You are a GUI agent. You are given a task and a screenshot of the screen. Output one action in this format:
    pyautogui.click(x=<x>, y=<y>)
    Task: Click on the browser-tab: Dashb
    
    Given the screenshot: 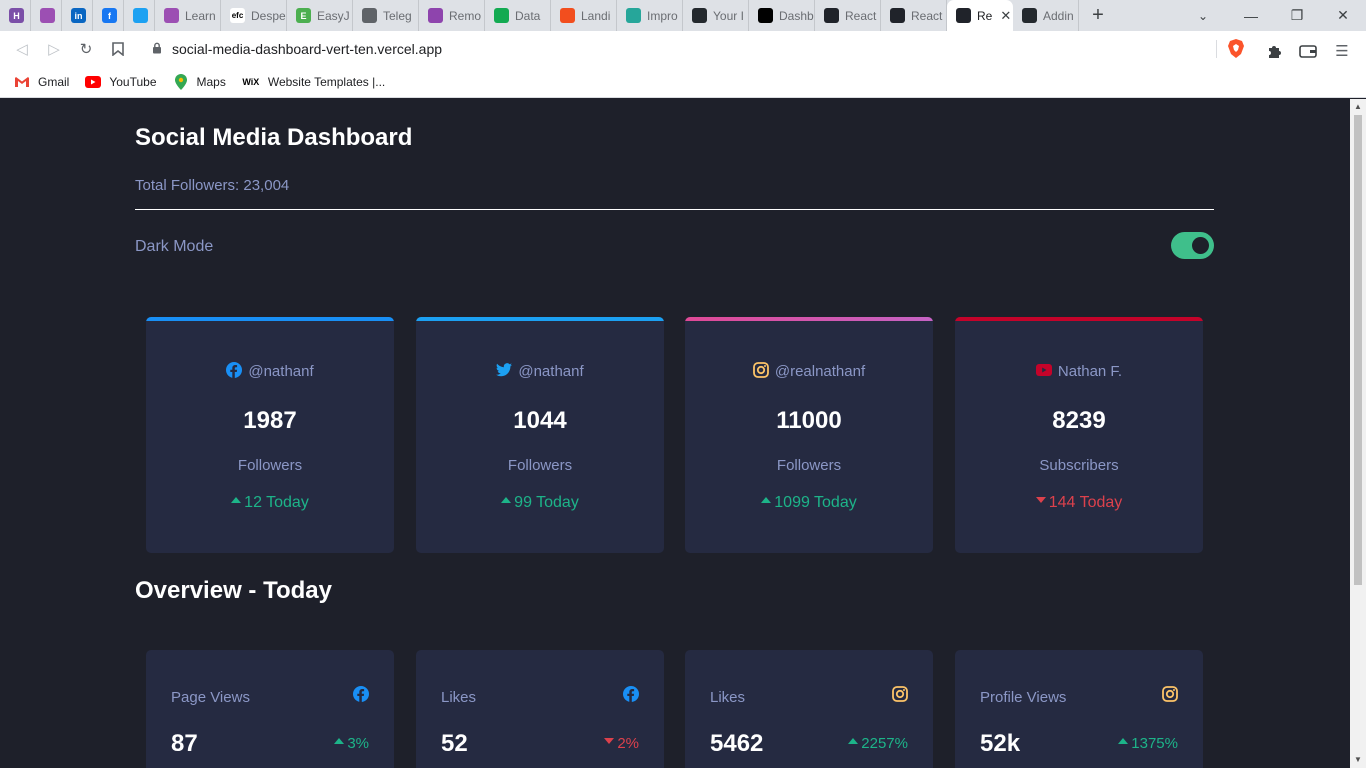 What is the action you would take?
    pyautogui.click(x=782, y=15)
    